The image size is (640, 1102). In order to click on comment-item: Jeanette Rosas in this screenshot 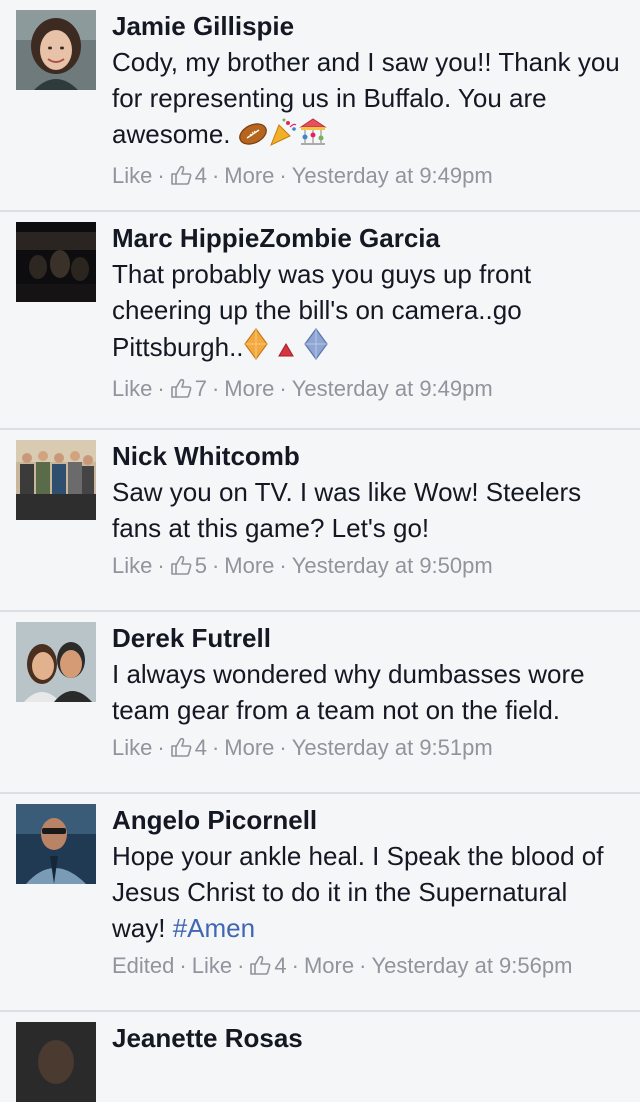, I will do `click(320, 1057)`.